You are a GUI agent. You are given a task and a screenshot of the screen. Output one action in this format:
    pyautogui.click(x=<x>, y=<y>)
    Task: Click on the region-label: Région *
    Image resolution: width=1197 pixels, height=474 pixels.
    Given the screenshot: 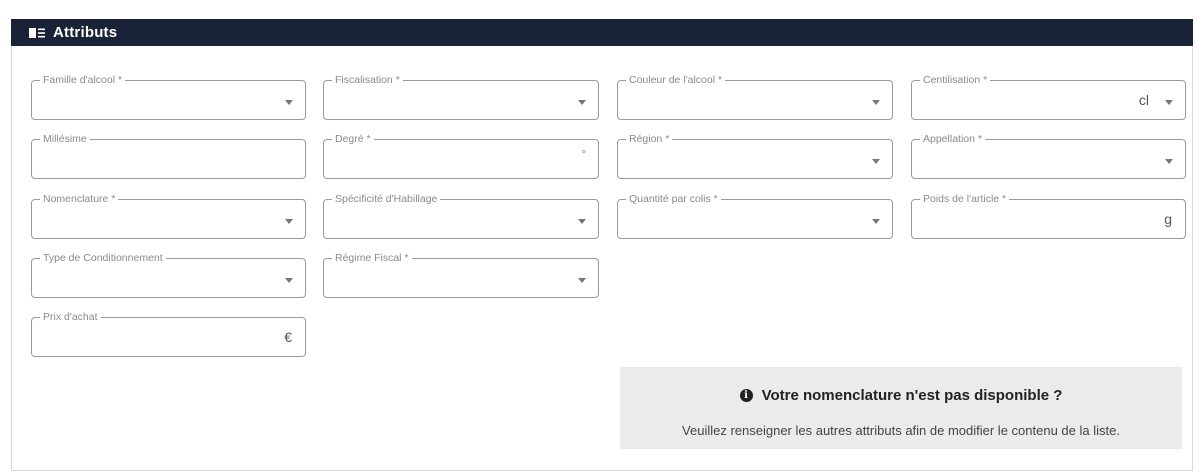 What is the action you would take?
    pyautogui.click(x=649, y=139)
    